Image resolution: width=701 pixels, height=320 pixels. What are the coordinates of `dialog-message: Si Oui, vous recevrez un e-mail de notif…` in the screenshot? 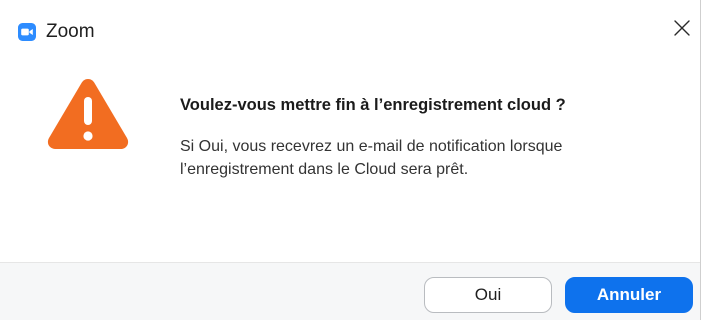 It's located at (430, 158).